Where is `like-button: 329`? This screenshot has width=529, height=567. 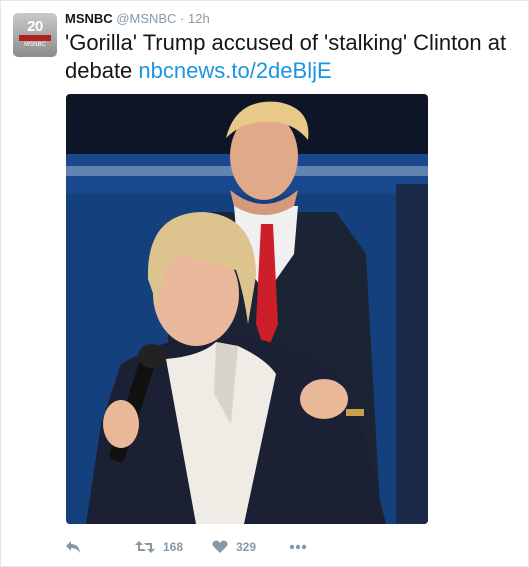 like-button: 329 is located at coordinates (250, 547).